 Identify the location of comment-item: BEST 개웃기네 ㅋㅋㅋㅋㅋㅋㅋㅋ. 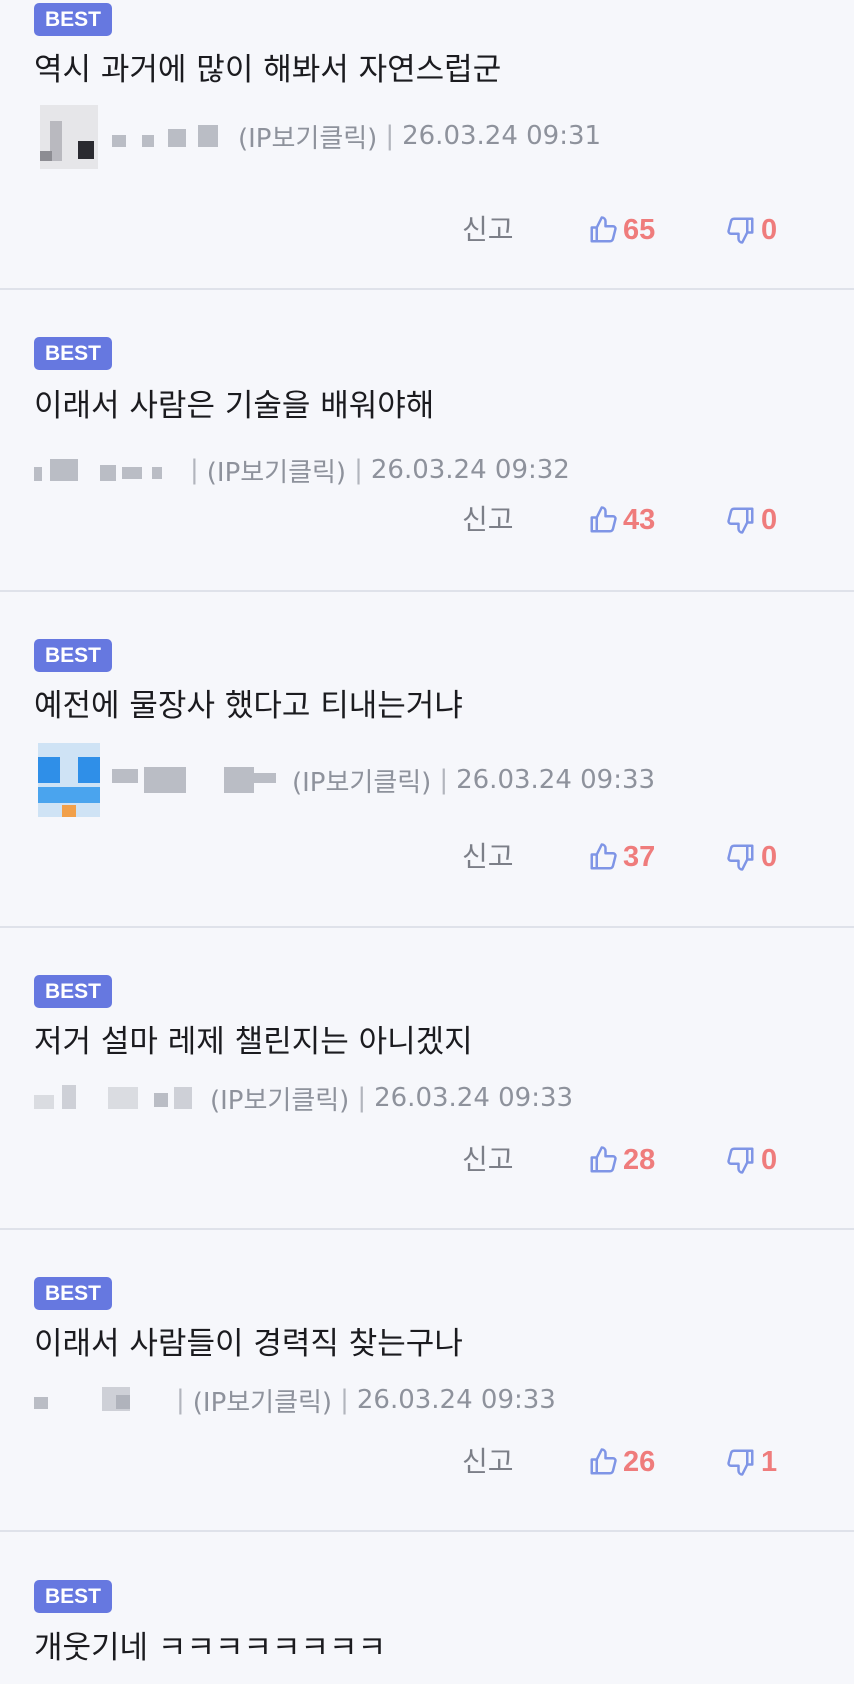
(427, 1607).